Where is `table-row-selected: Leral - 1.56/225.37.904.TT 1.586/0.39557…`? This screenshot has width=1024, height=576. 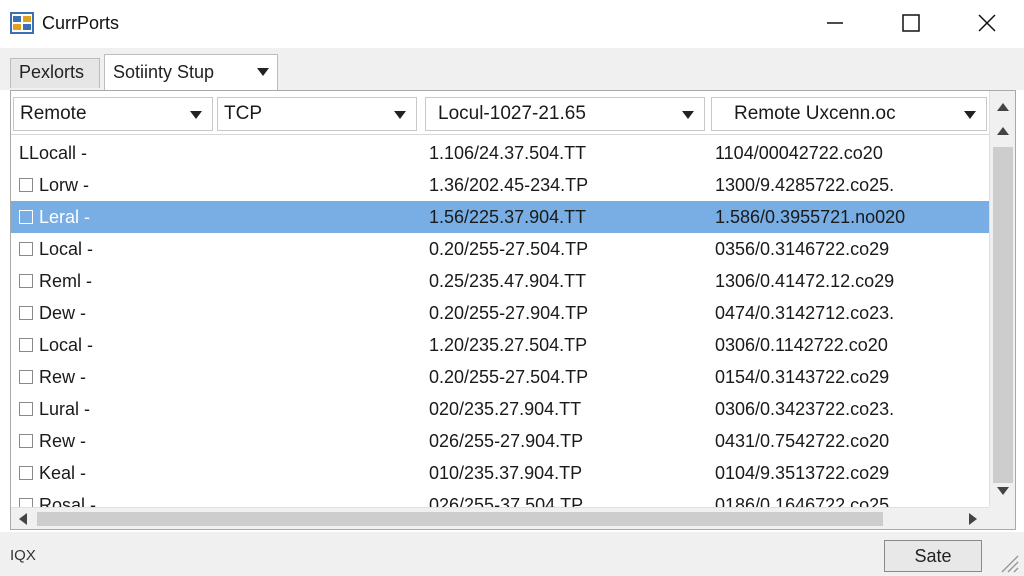
table-row-selected: Leral - 1.56/225.37.904.TT 1.586/0.39557… is located at coordinates (500, 217).